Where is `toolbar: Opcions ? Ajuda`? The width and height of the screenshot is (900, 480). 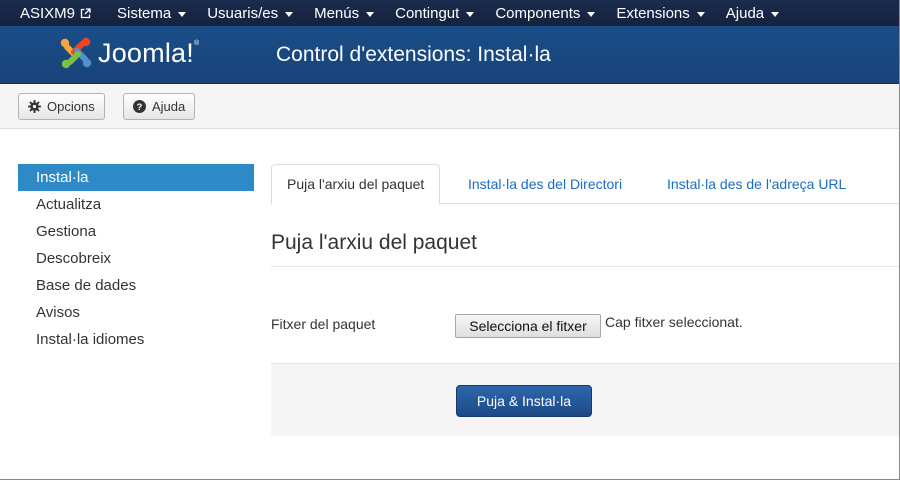 toolbar: Opcions ? Ajuda is located at coordinates (450, 106).